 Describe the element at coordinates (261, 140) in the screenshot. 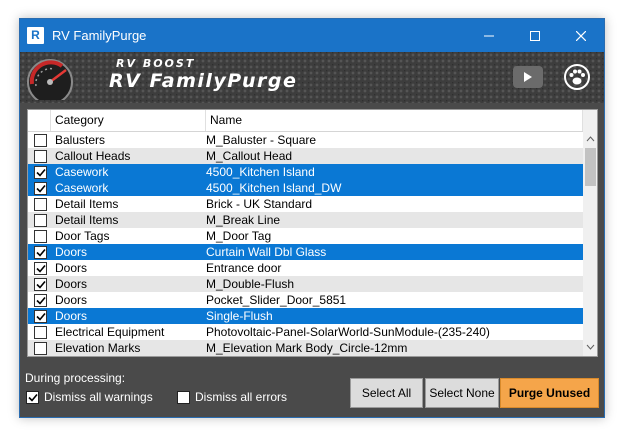

I see `cell-name: M_Baluster - Square` at that location.